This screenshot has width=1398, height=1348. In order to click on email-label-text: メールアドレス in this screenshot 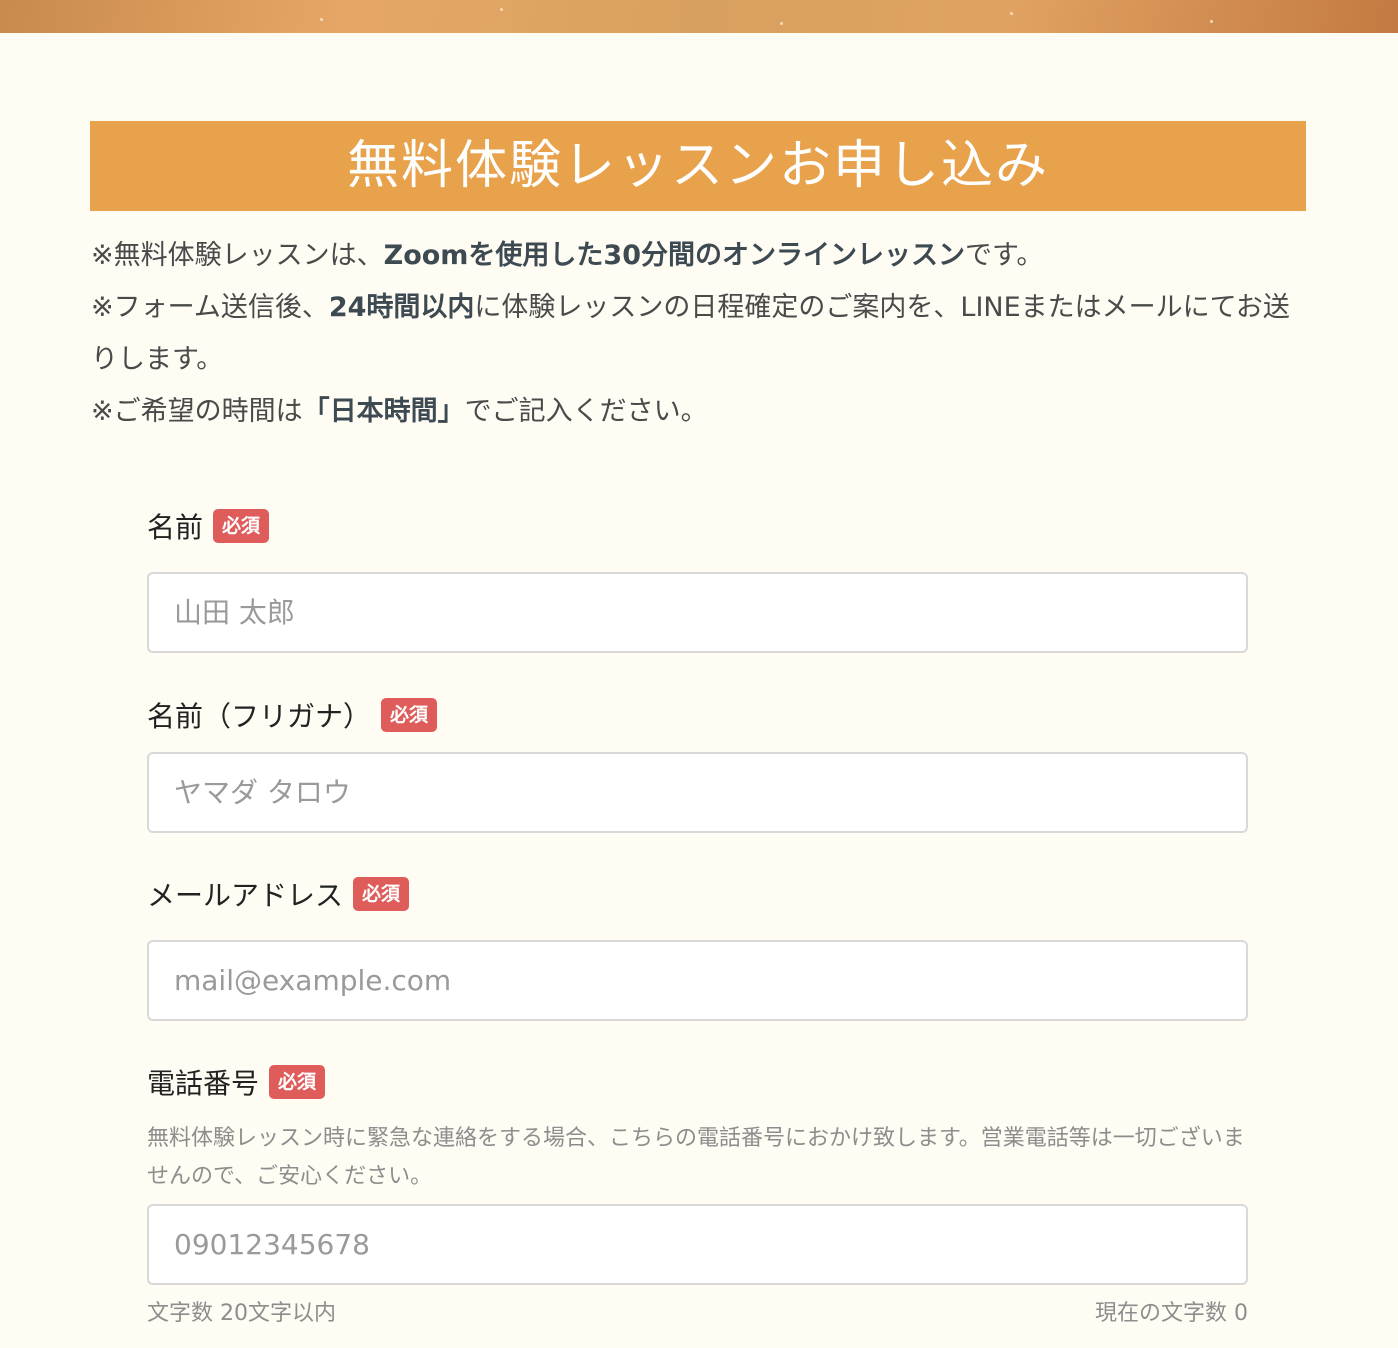, I will do `click(245, 895)`.